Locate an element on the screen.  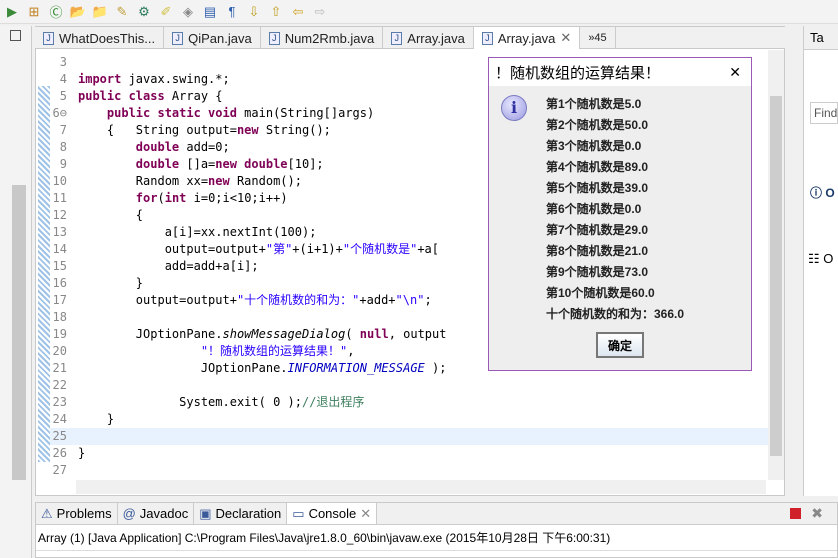
line-number: 13 is located at coordinates (59, 232).